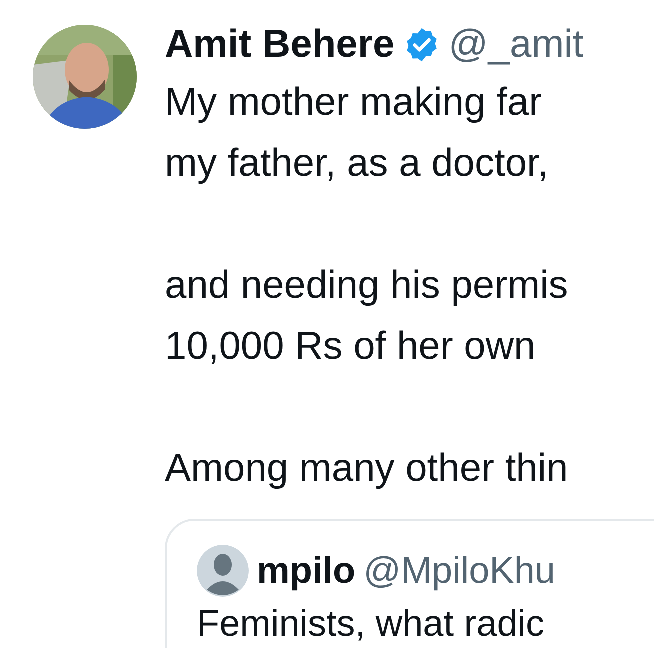 The image size is (654, 648). Describe the element at coordinates (460, 571) in the screenshot. I see `quoted-author-handle: @MpiloKhu` at that location.